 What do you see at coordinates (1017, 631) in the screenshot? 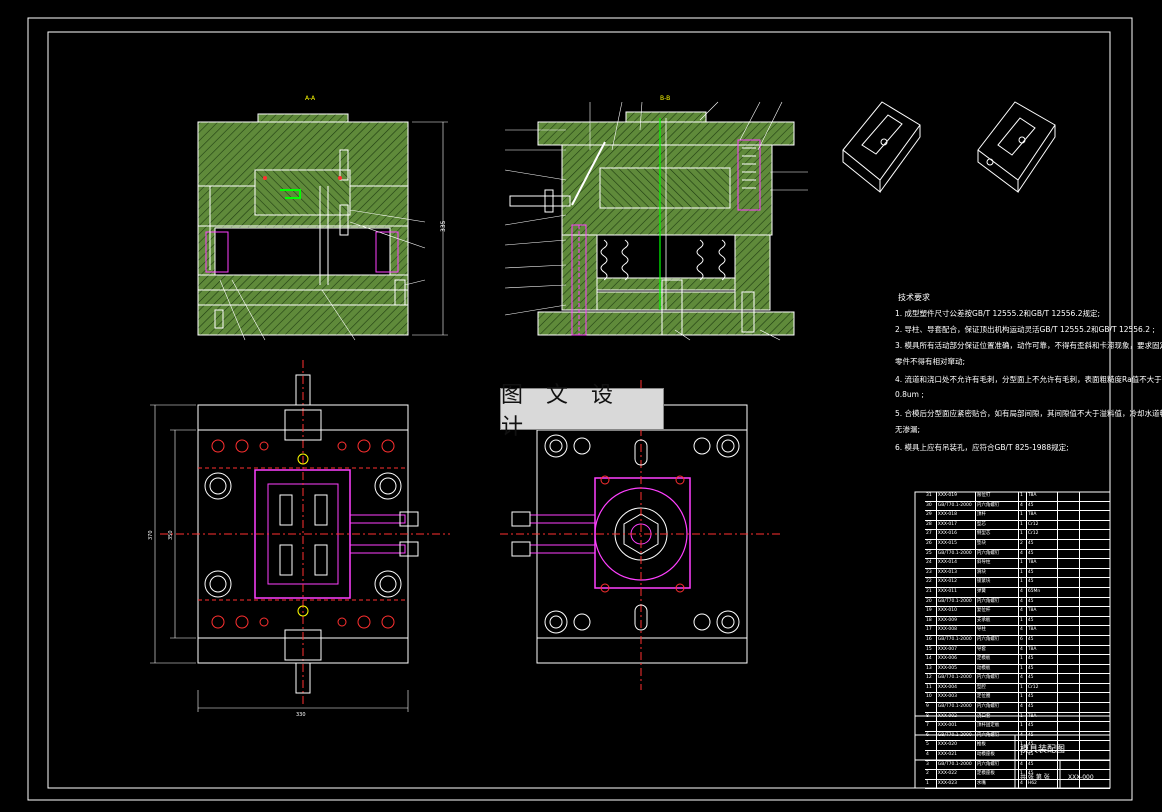
I see `bom-row: 17 XXX-008 导柱 4 T8A` at bounding box center [1017, 631].